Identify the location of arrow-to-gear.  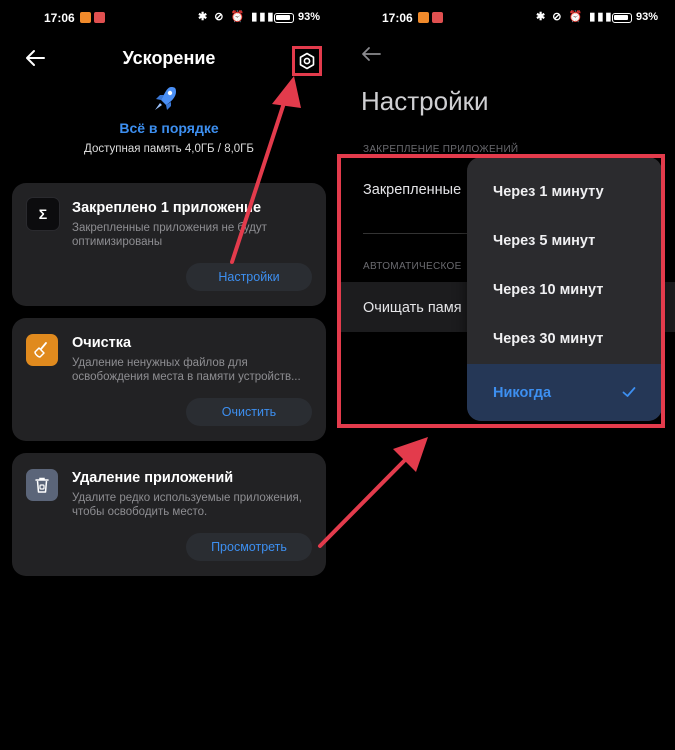
(265, 170).